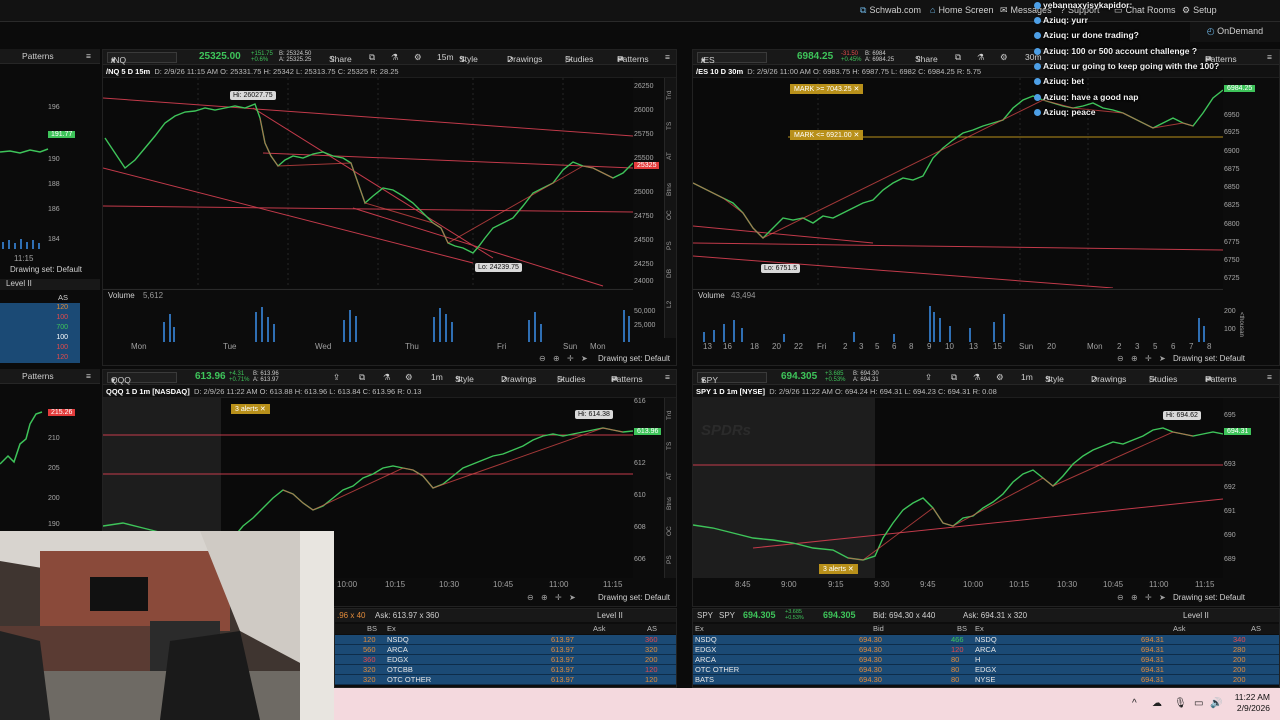  Describe the element at coordinates (1252, 703) in the screenshot. I see `taskbar-clock: 11:22 AM 2/9/2026` at that location.